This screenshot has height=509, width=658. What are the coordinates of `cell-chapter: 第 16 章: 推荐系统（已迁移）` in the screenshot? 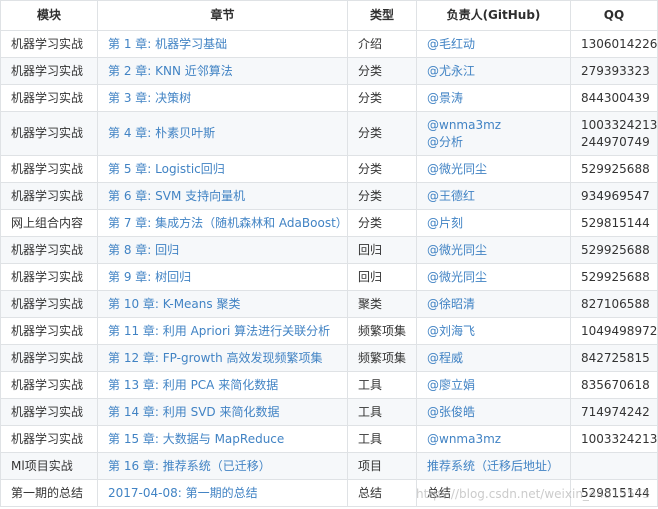 It's located at (222, 466).